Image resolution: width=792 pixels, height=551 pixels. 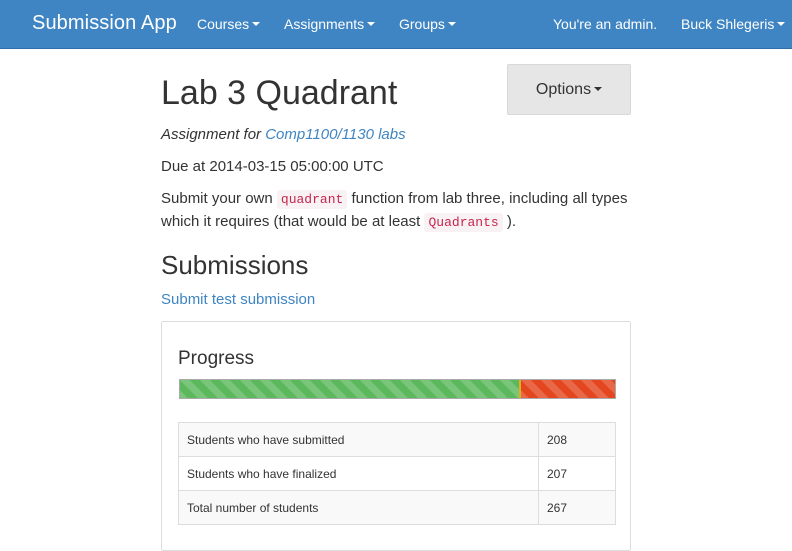 I want to click on nav-courses-dropdown: Courses, so click(x=229, y=24).